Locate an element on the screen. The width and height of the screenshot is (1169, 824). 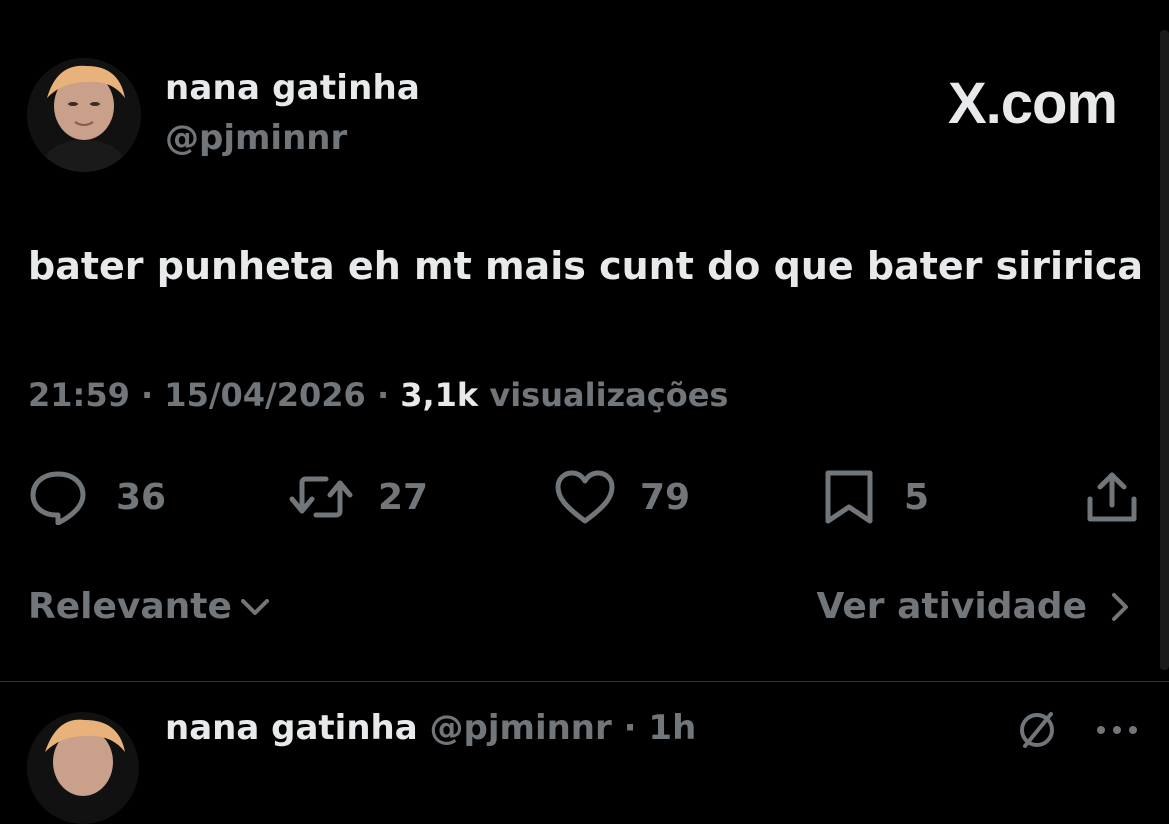
reply-header: nana gatinha @pjminnr · 1h is located at coordinates (430, 728).